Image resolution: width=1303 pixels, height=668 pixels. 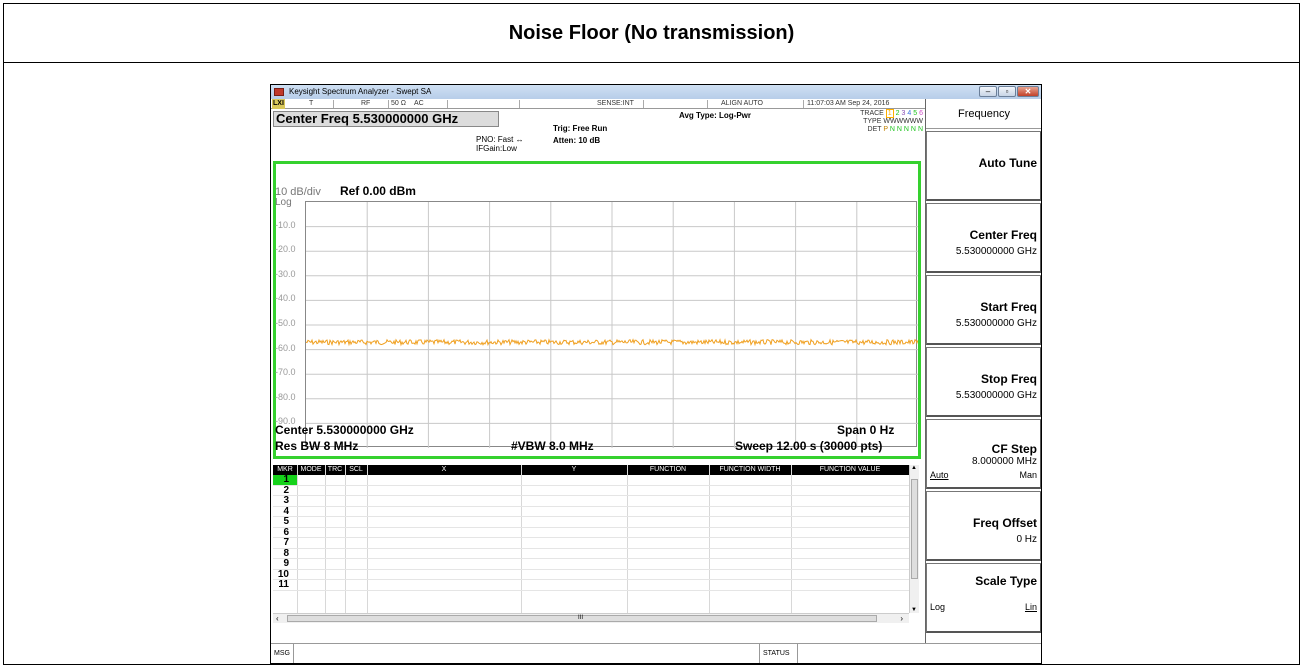 I want to click on span-label: Span 0 Hz, so click(x=866, y=430).